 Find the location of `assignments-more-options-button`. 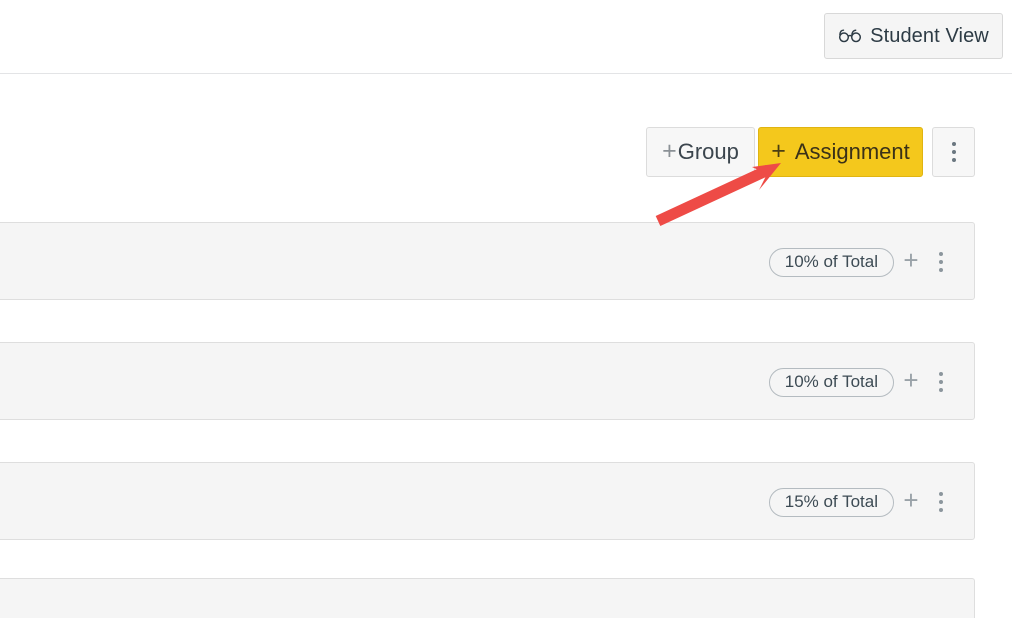

assignments-more-options-button is located at coordinates (953, 152).